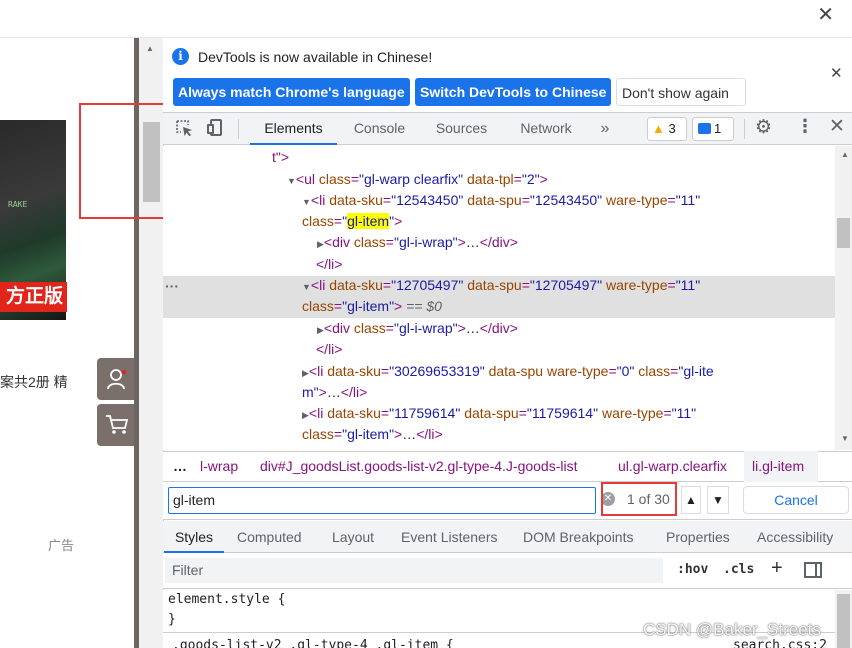  I want to click on tab-network: Network, so click(546, 128).